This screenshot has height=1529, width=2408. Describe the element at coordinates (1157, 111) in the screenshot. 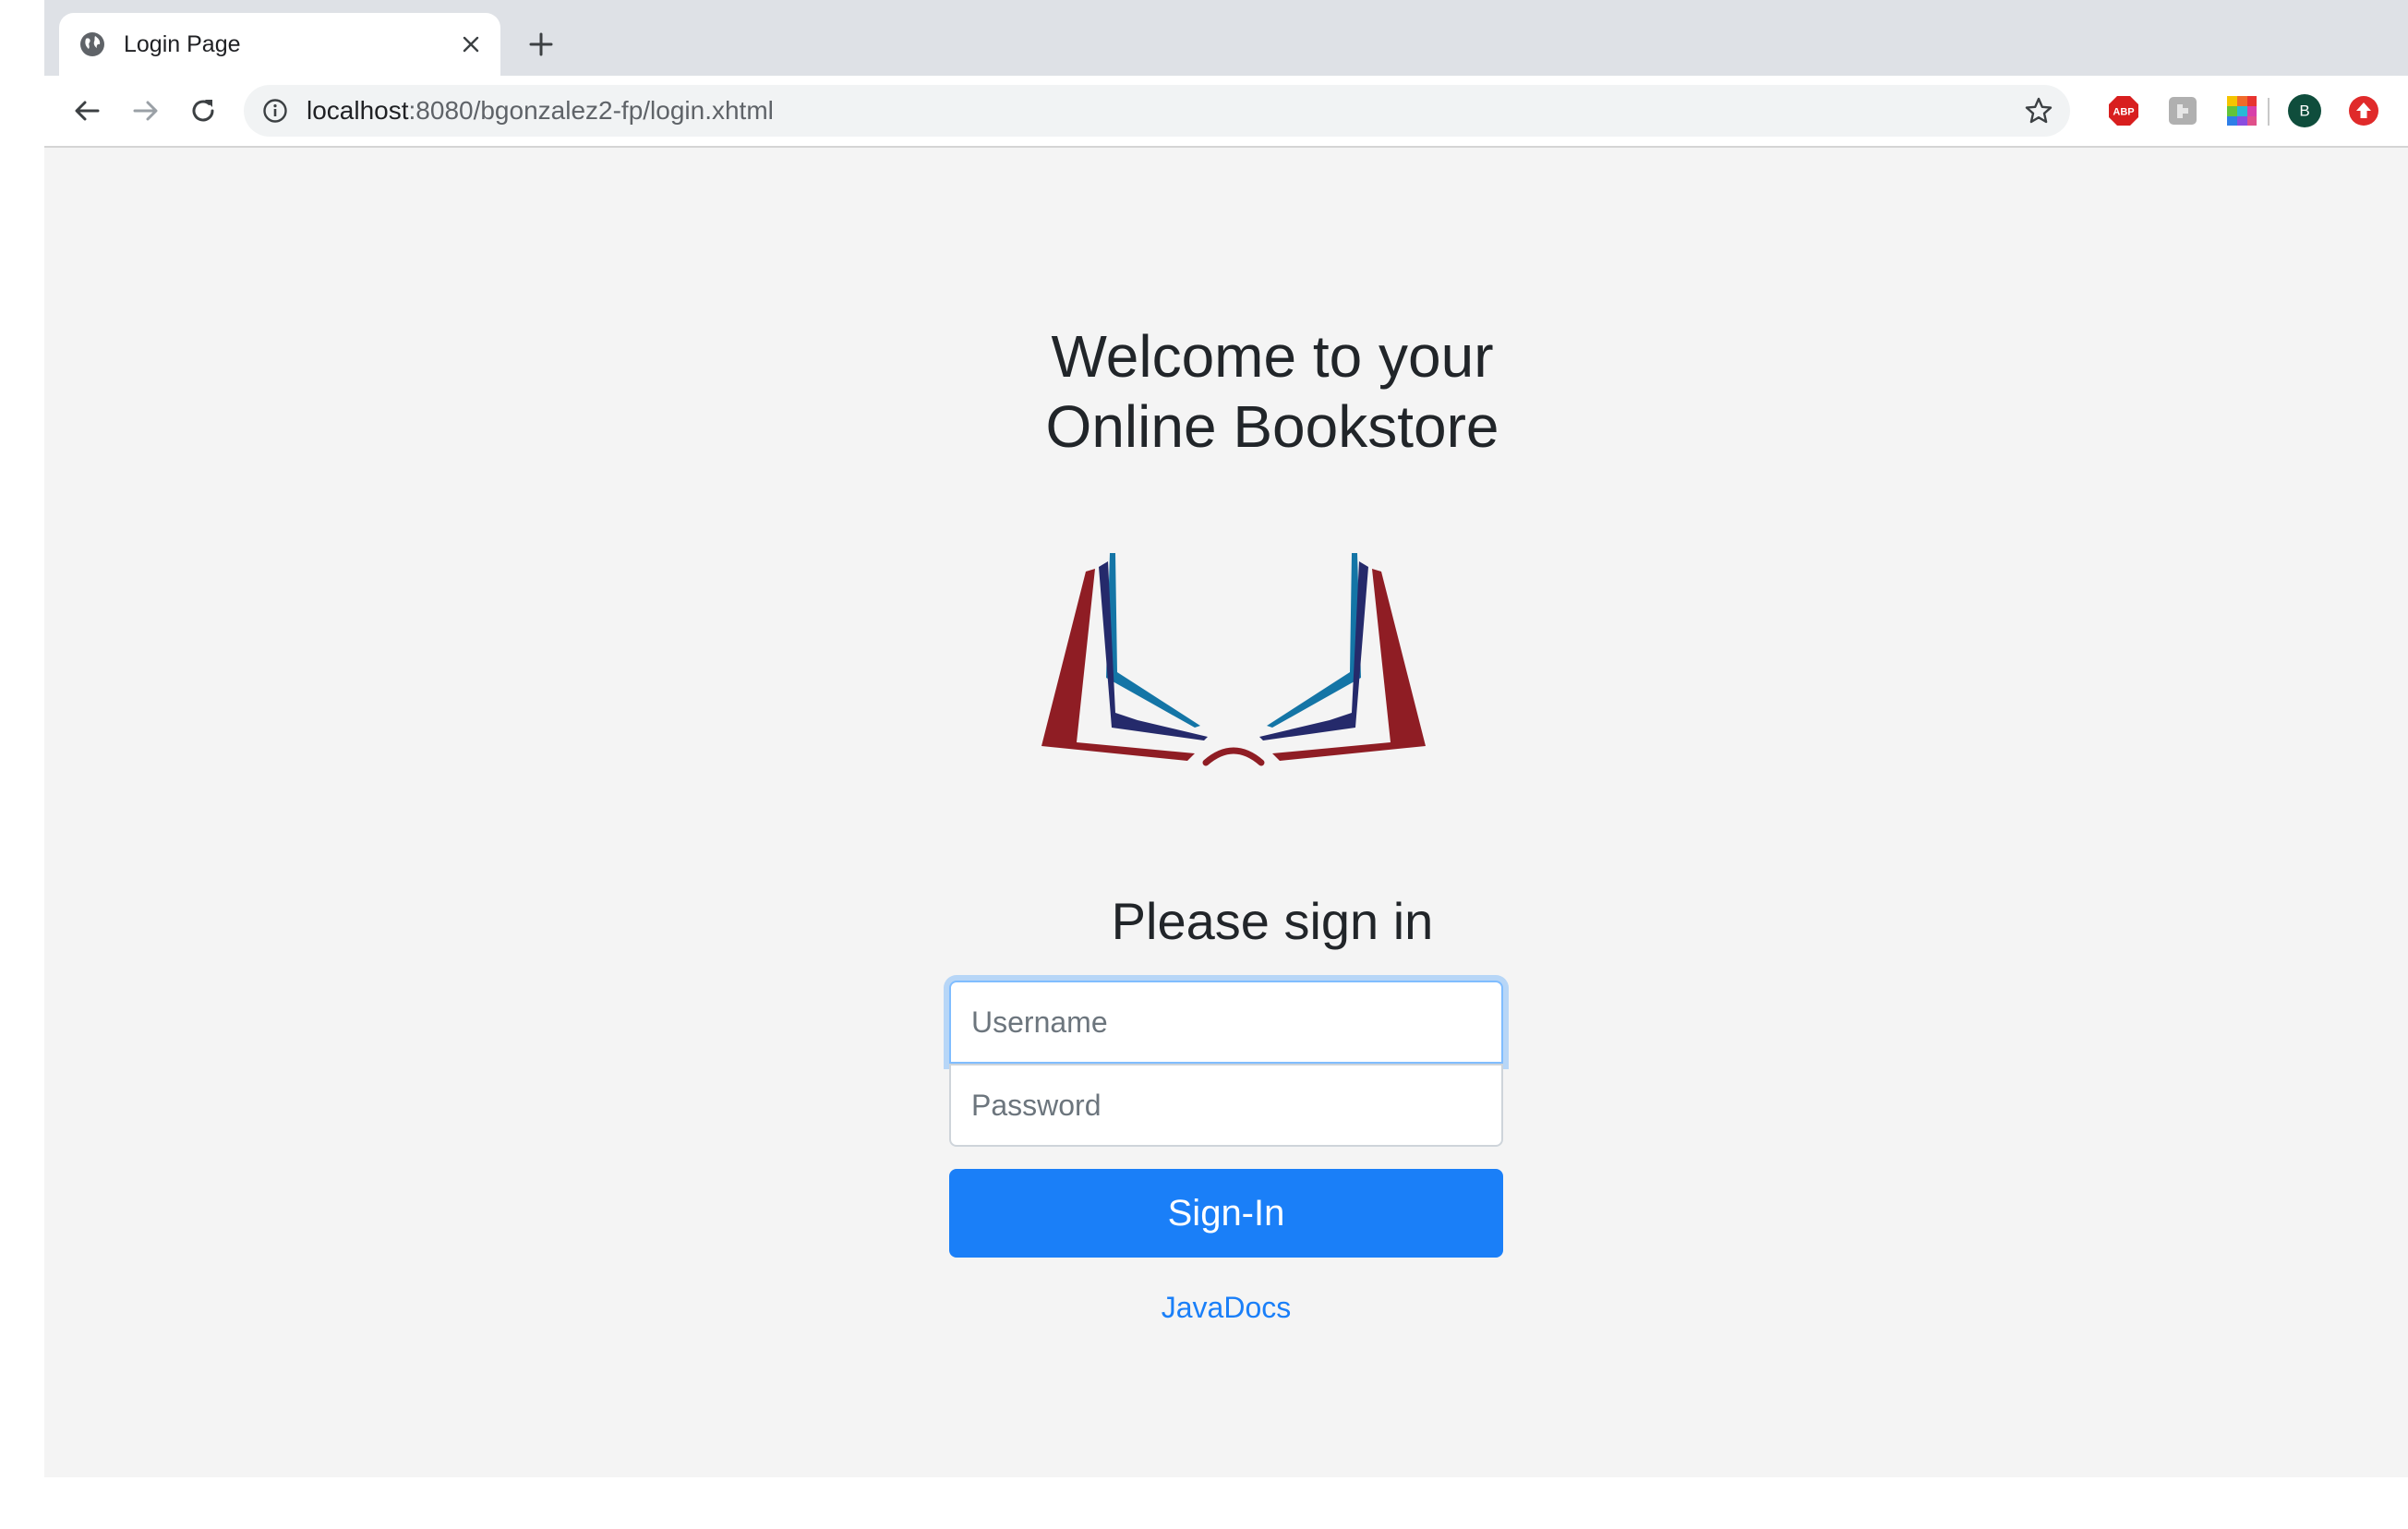

I see `address-bar: localhost:8080/bgonzalez2-fp/login.xhtml` at that location.